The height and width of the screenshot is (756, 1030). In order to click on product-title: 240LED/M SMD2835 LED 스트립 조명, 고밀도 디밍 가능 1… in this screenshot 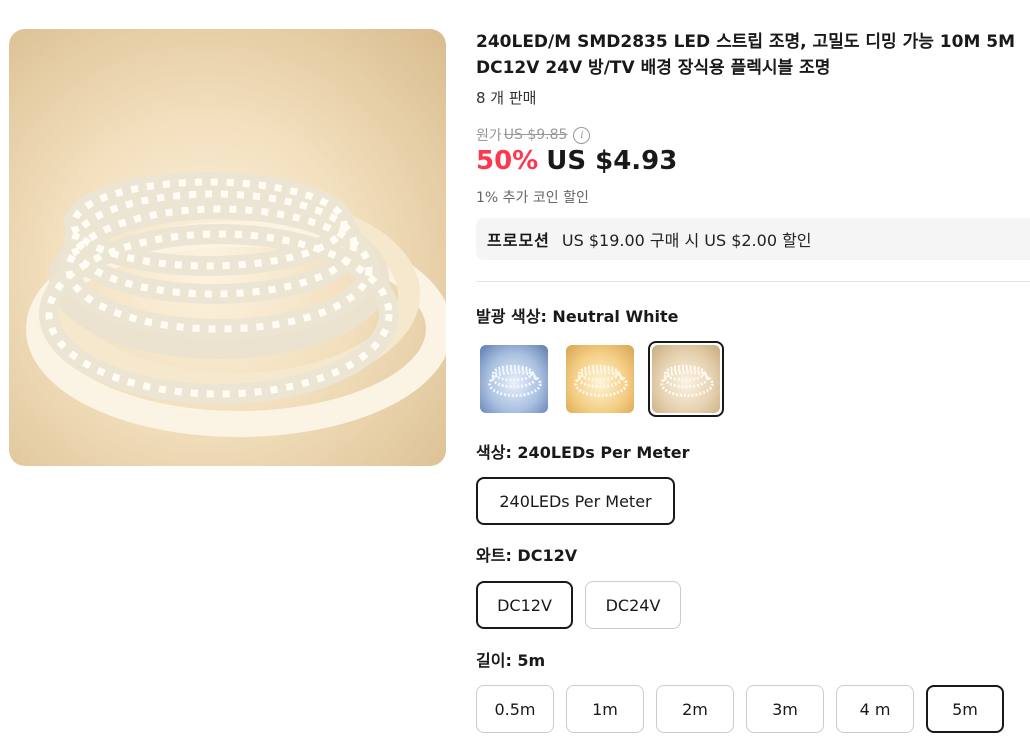, I will do `click(746, 55)`.